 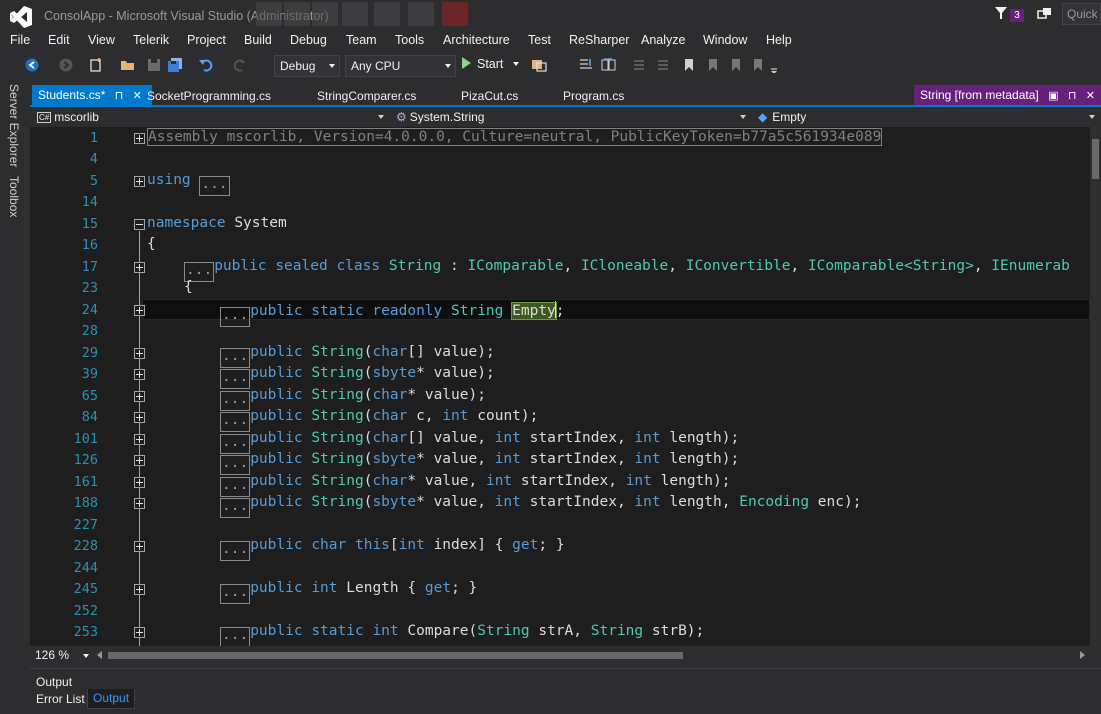 What do you see at coordinates (489, 96) in the screenshot?
I see `tab-pizacut-cs: PizaCut.cs` at bounding box center [489, 96].